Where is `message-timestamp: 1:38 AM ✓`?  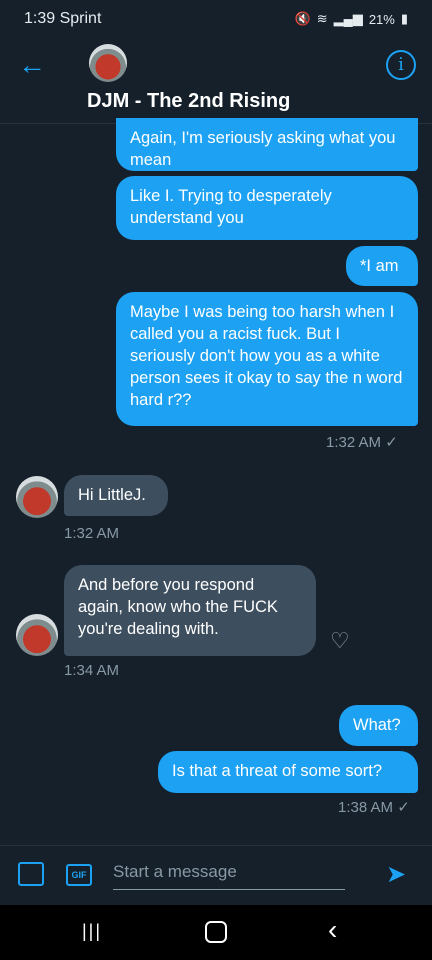 message-timestamp: 1:38 AM ✓ is located at coordinates (374, 807).